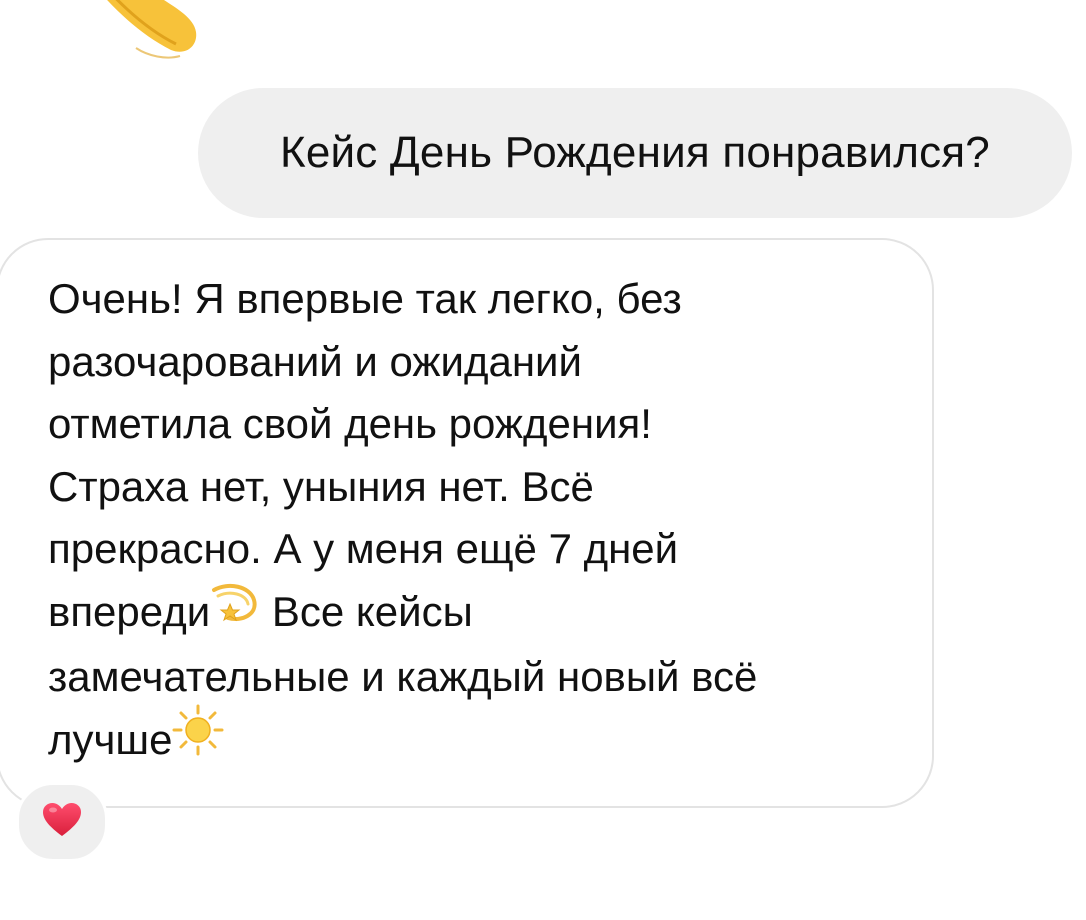  I want to click on message-line: прекрасно. А у меня ещё 7 дней, so click(363, 548).